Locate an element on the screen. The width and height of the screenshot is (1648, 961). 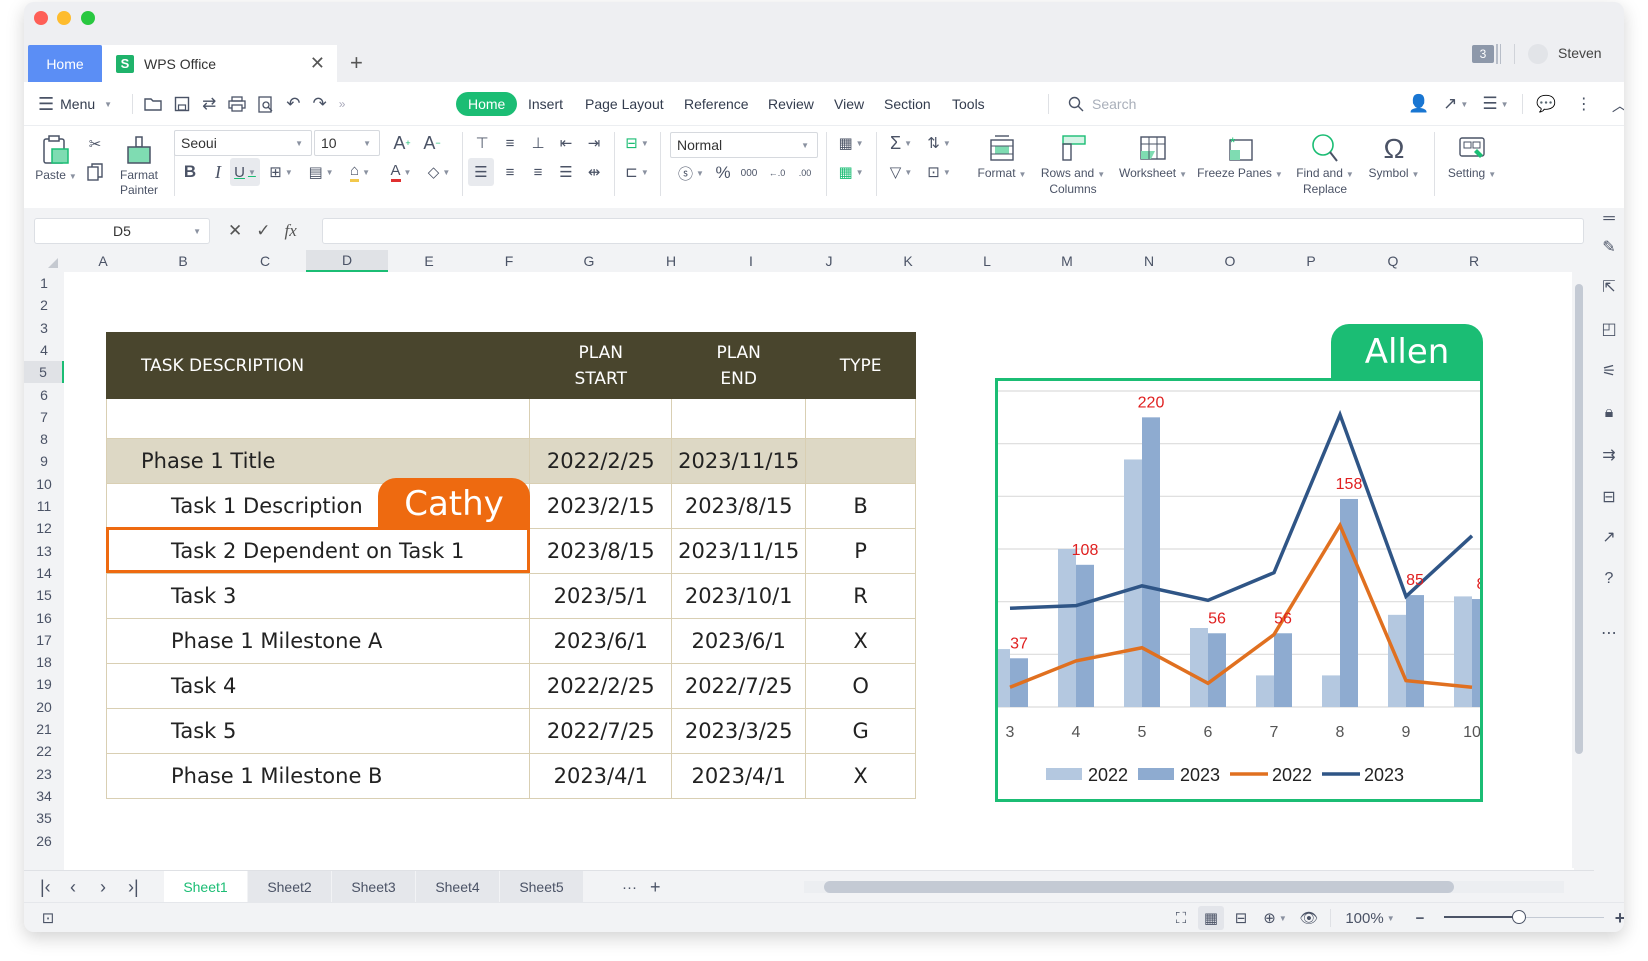
cell-end: 2022/7/25 is located at coordinates (739, 686).